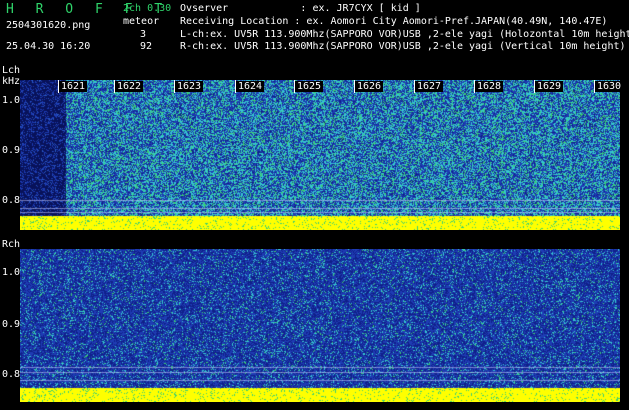 Image resolution: width=629 pixels, height=410 pixels. What do you see at coordinates (300, 8) in the screenshot?
I see `observer-line: Ovserver : ex. JR7CYX [ kid ]` at bounding box center [300, 8].